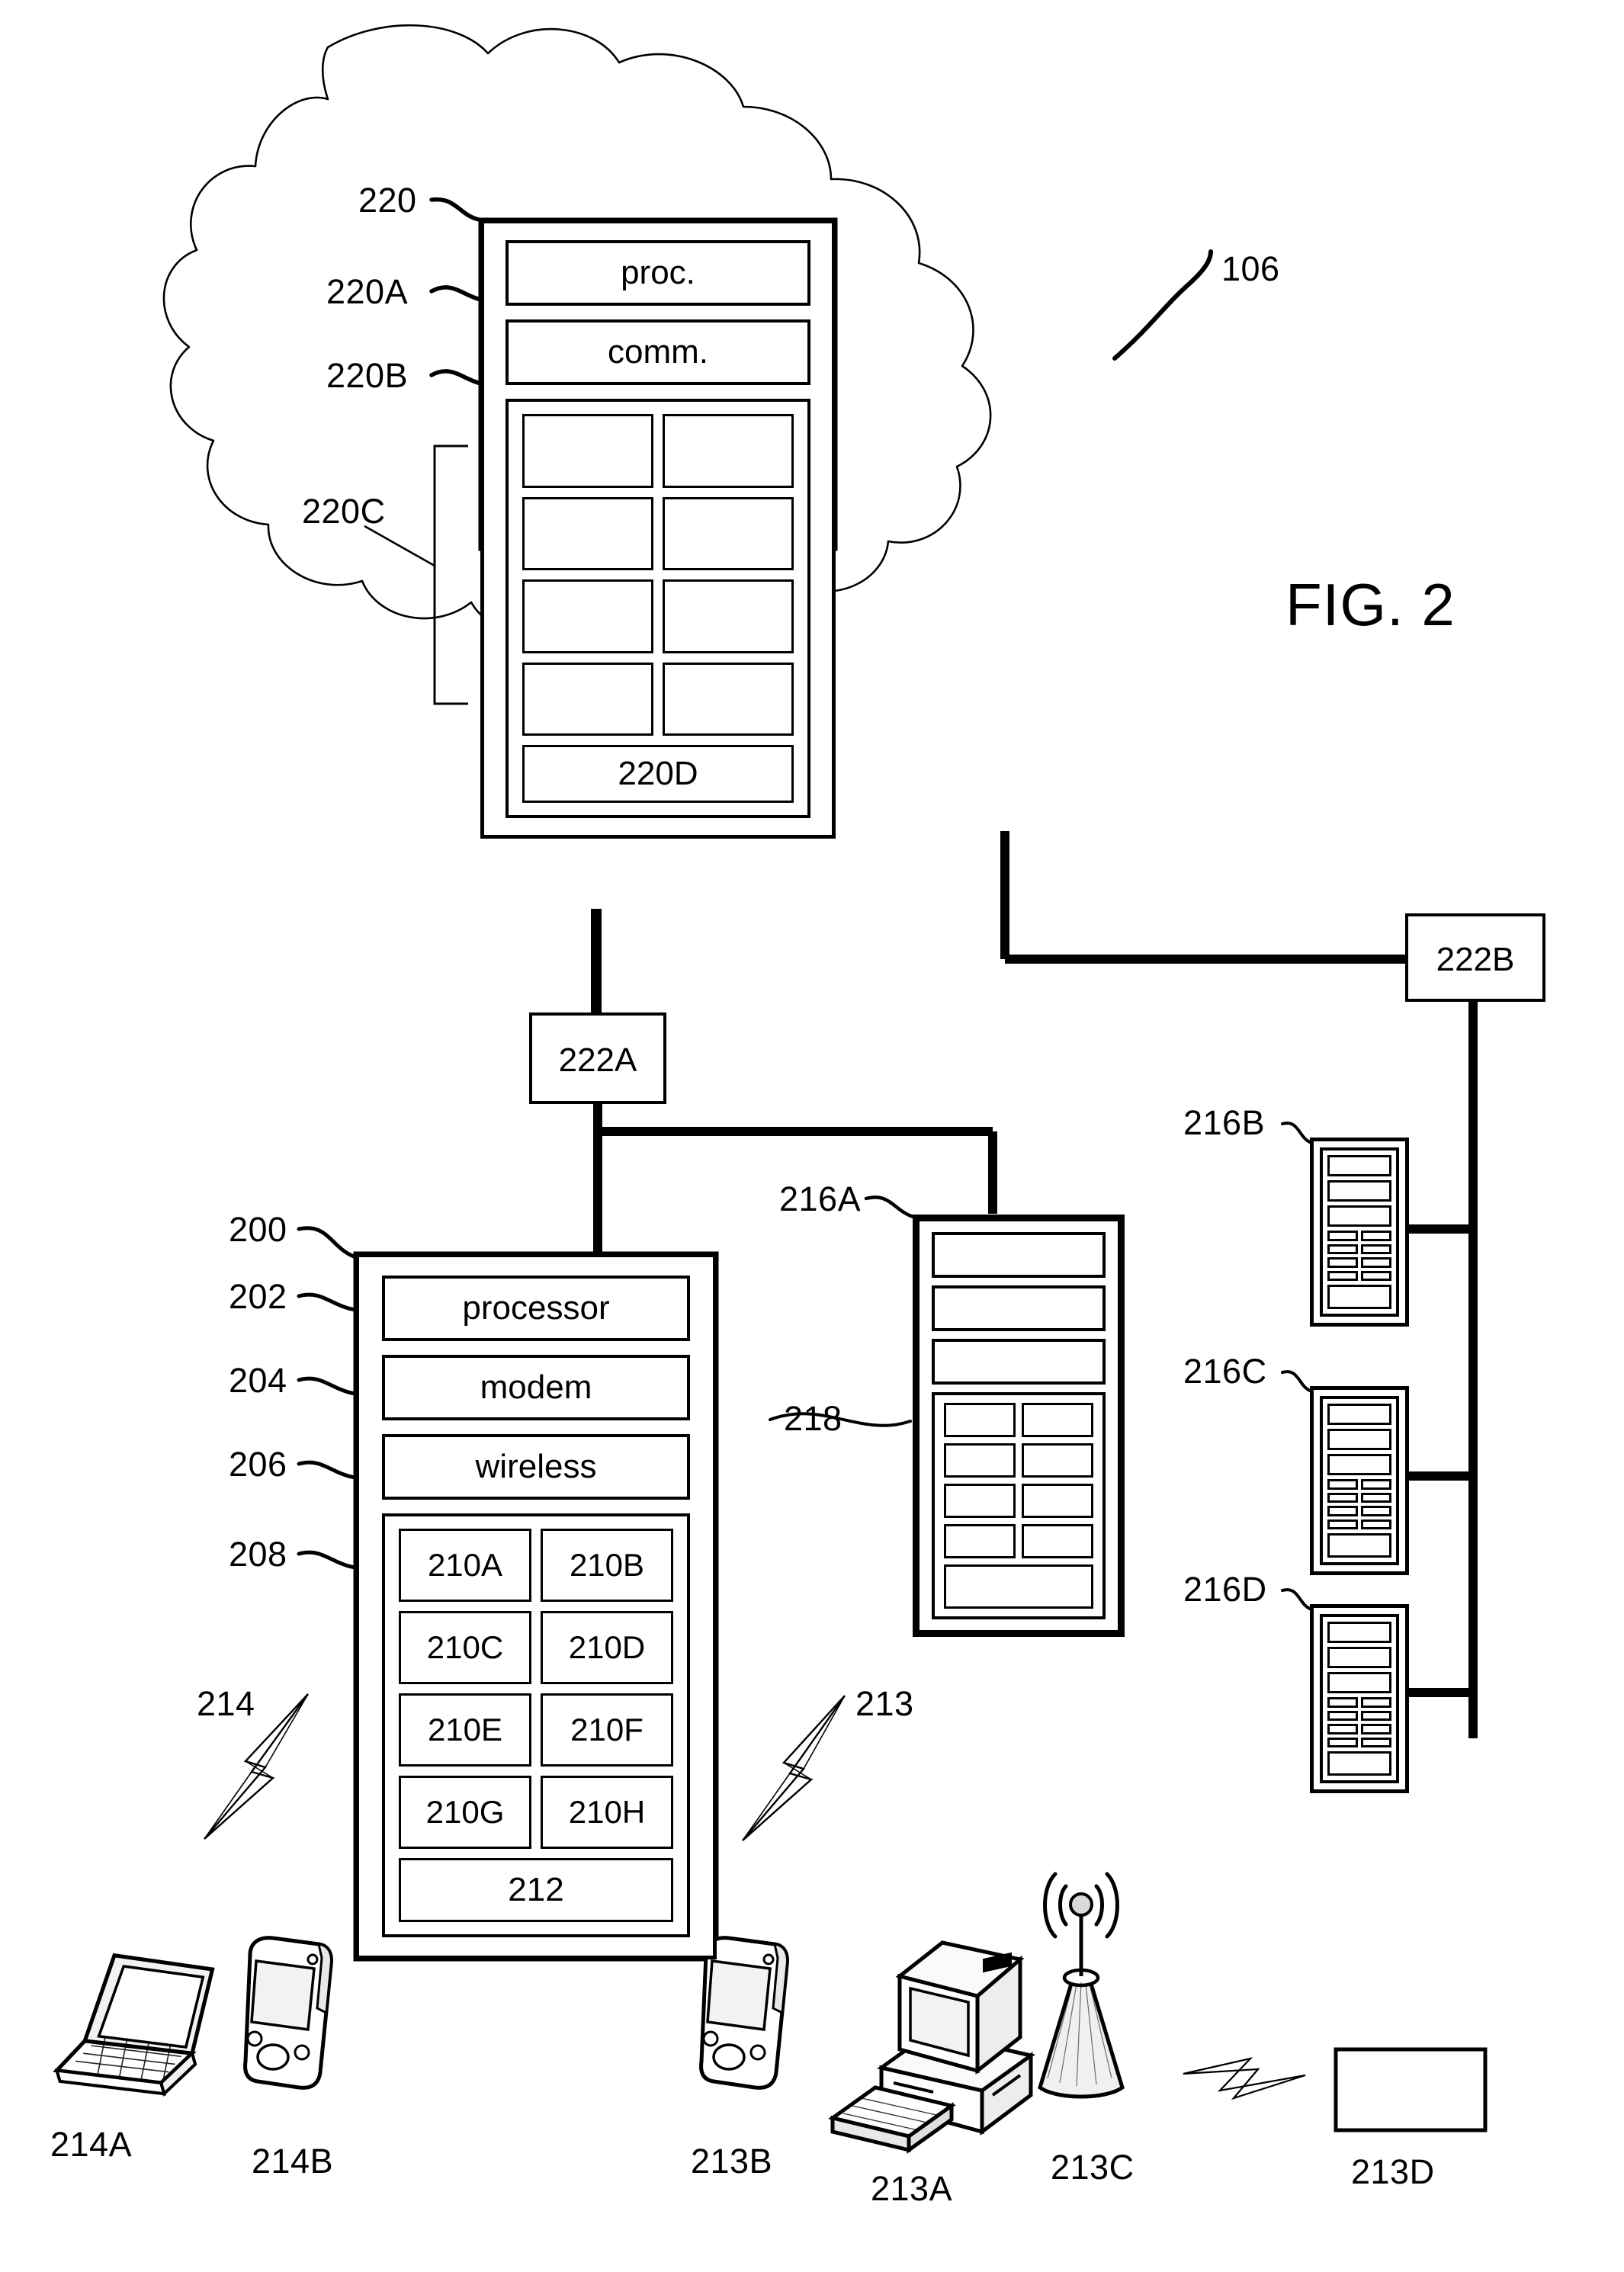 Image resolution: width=1624 pixels, height=2272 pixels. I want to click on ref-label-213C: 213C, so click(1093, 2167).